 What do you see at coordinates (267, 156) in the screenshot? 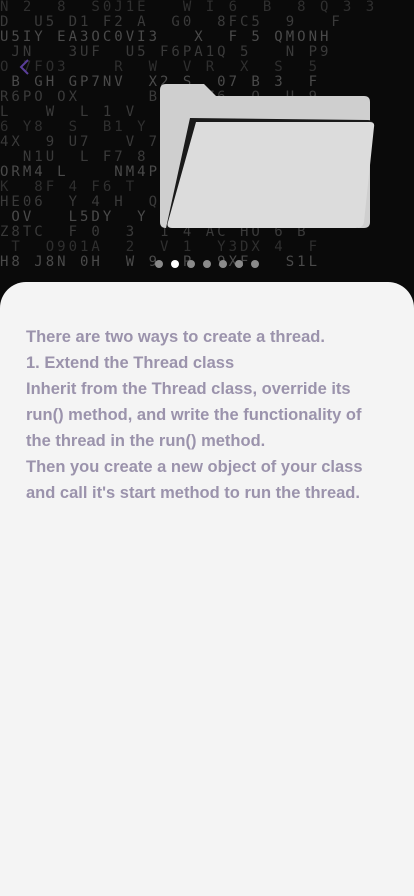
I see `folder-icon` at bounding box center [267, 156].